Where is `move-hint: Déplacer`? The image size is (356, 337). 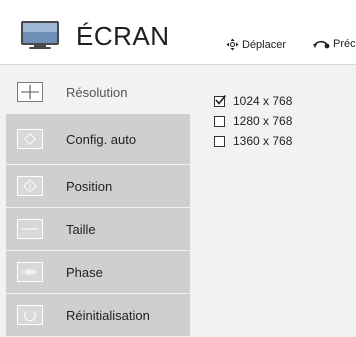
move-hint: Déplacer is located at coordinates (256, 44).